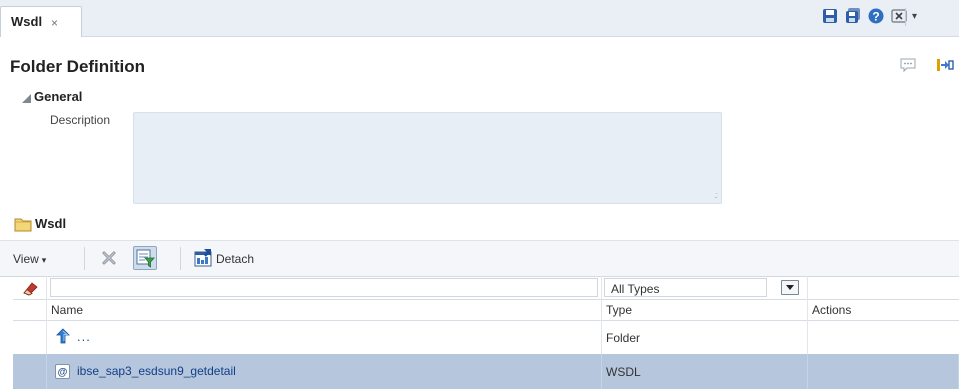  I want to click on name-filter-input, so click(324, 287).